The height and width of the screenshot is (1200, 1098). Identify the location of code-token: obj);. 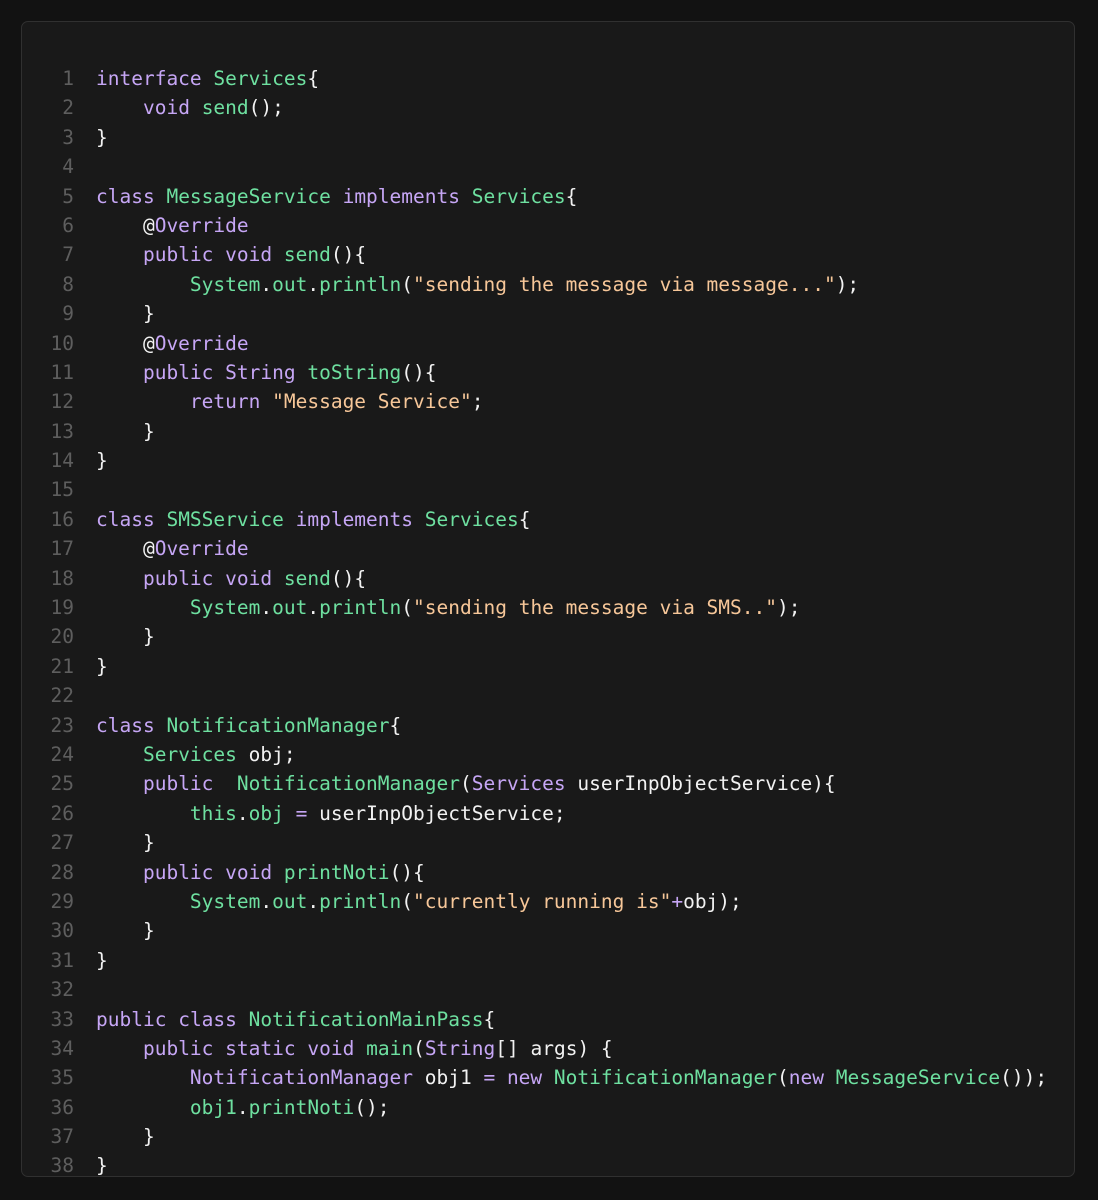
(712, 901).